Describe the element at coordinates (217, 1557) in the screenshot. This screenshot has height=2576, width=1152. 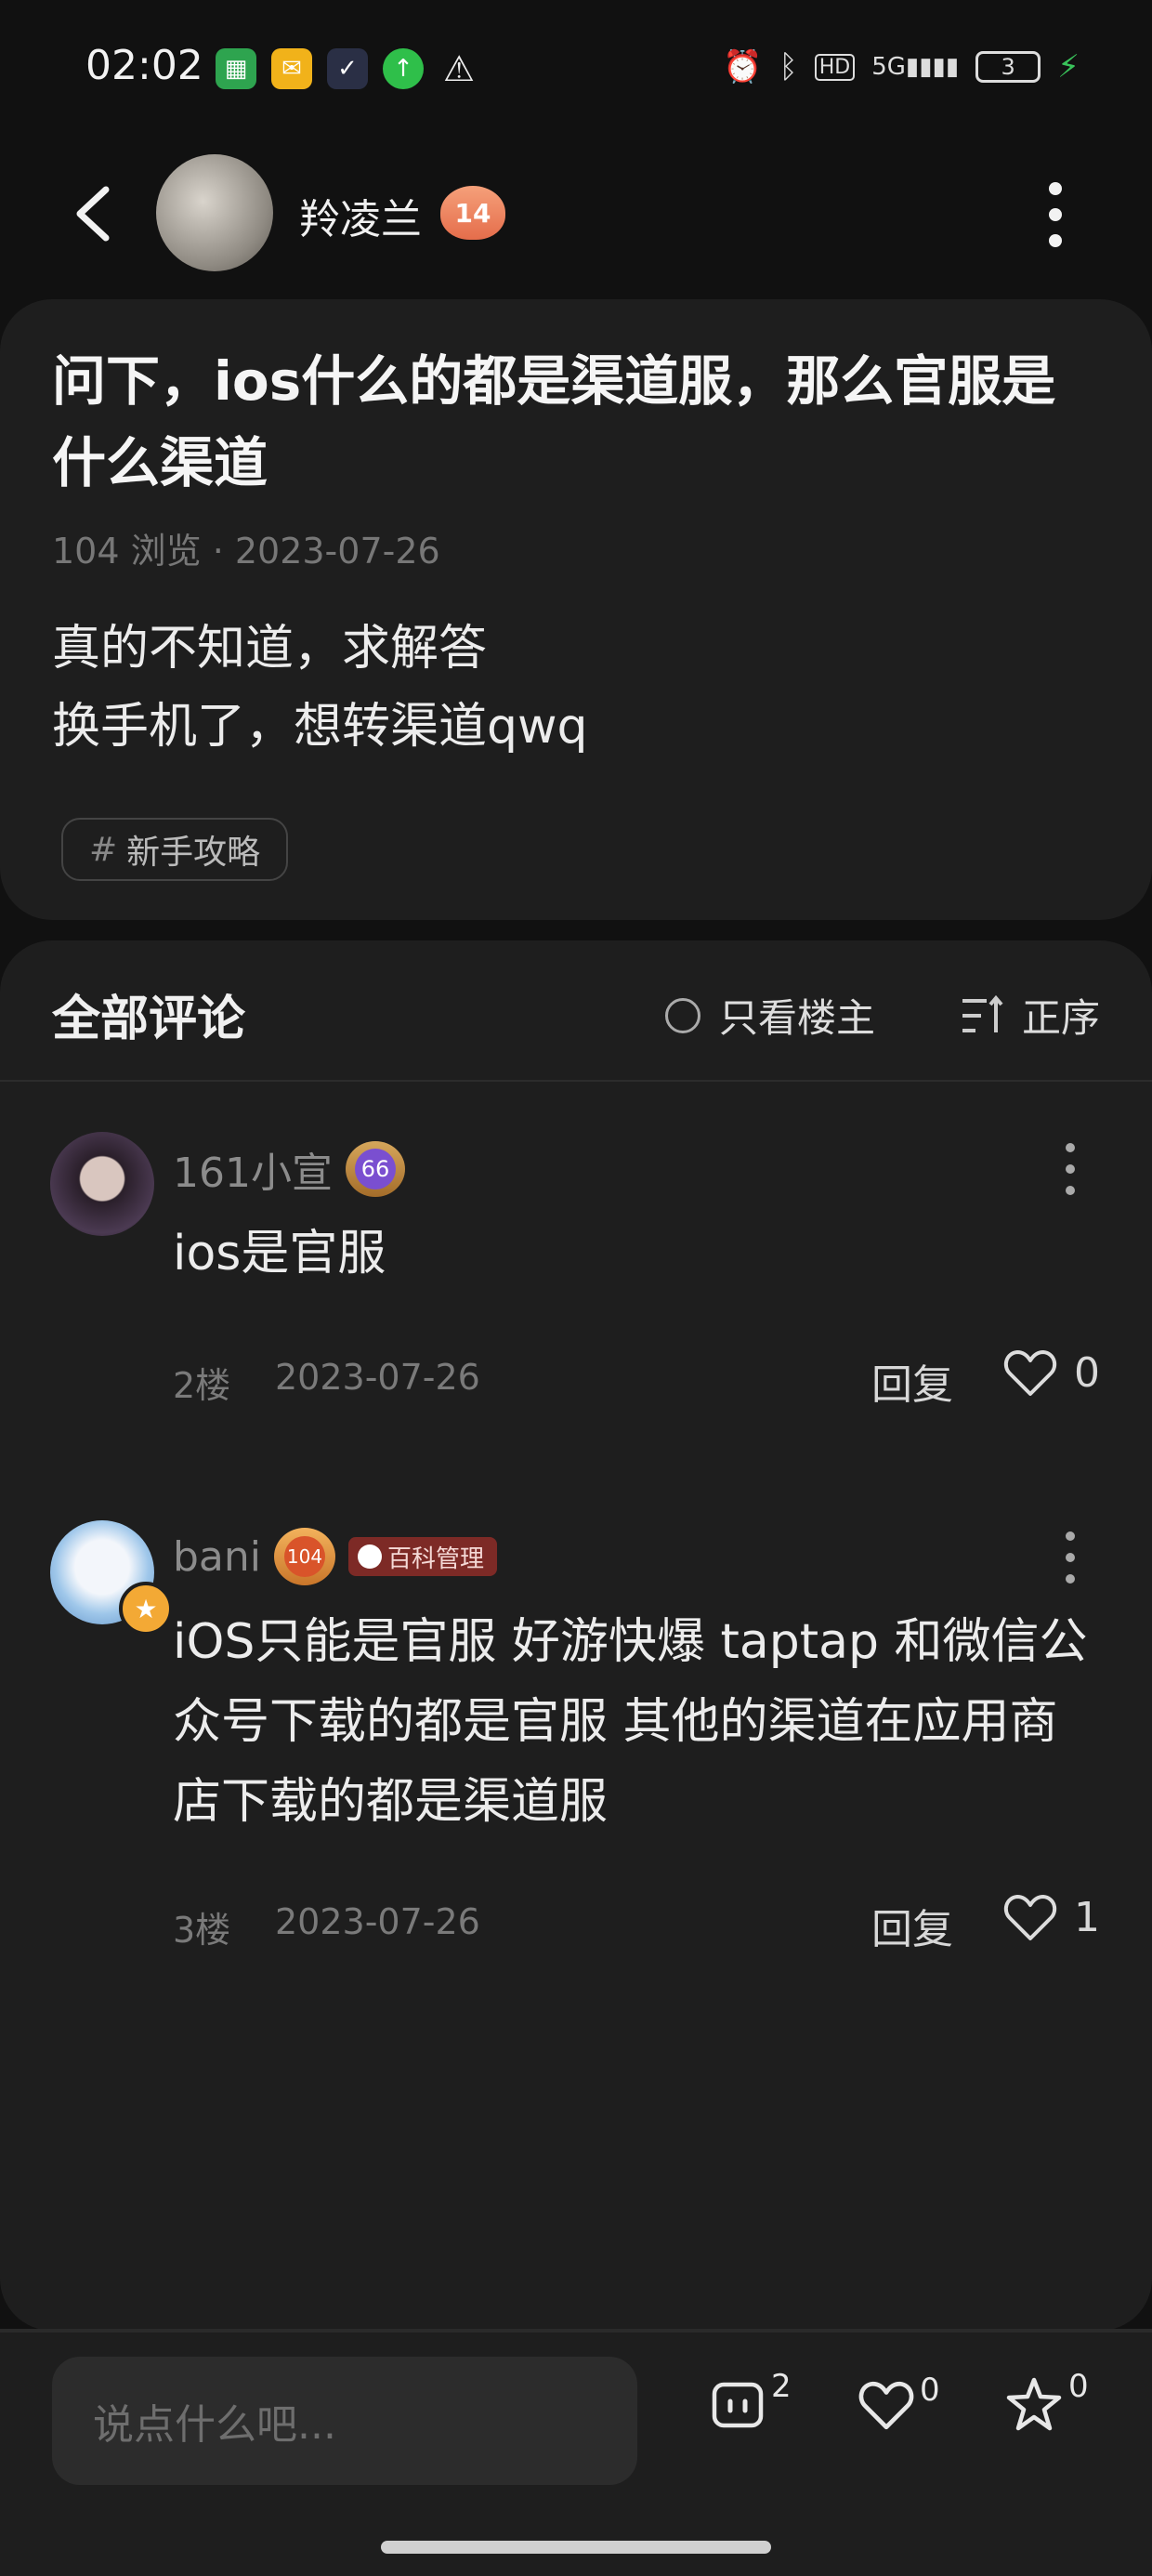
I see `commenter-name: bani` at that location.